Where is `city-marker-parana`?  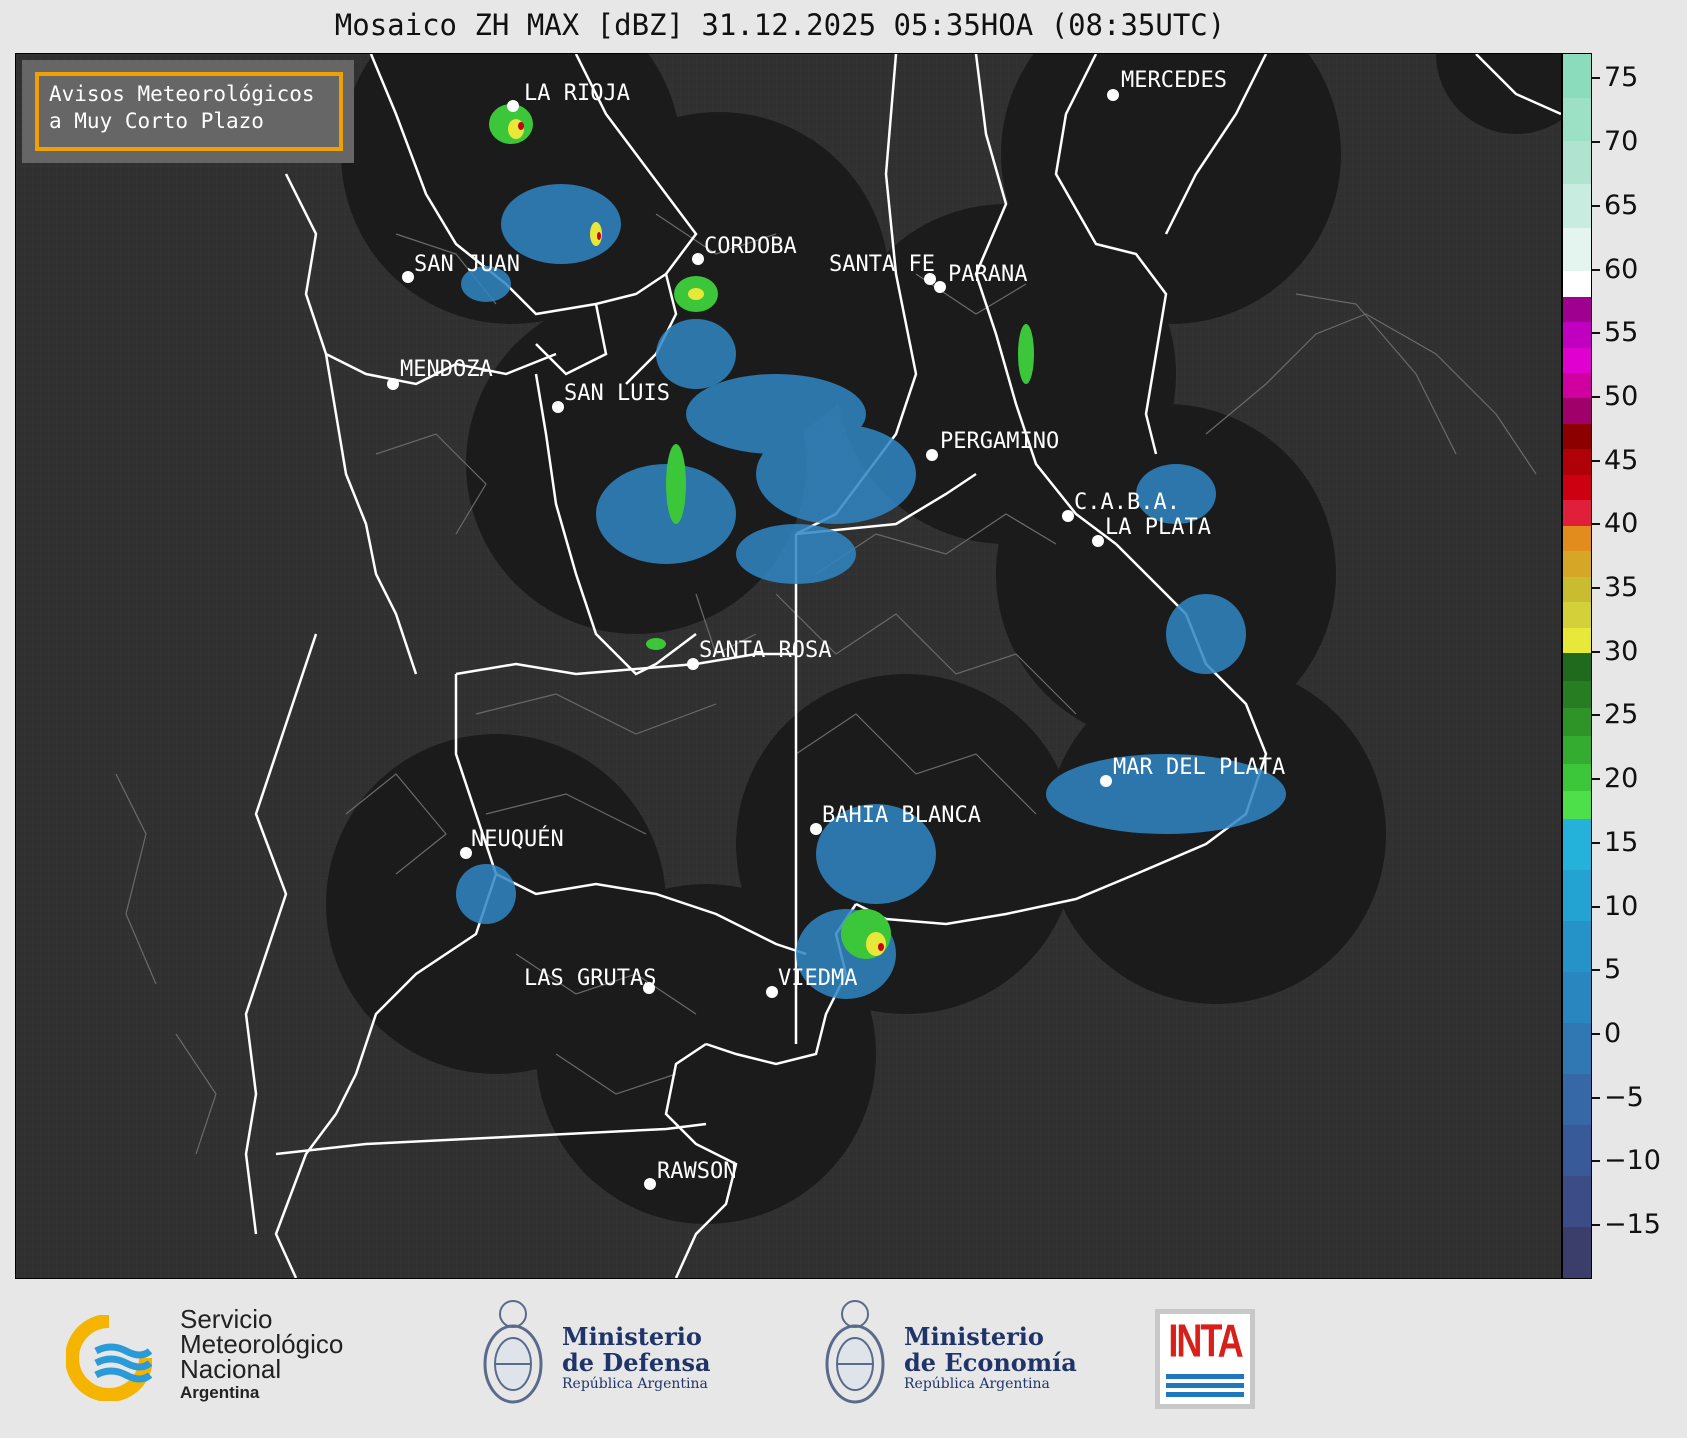
city-marker-parana is located at coordinates (940, 287).